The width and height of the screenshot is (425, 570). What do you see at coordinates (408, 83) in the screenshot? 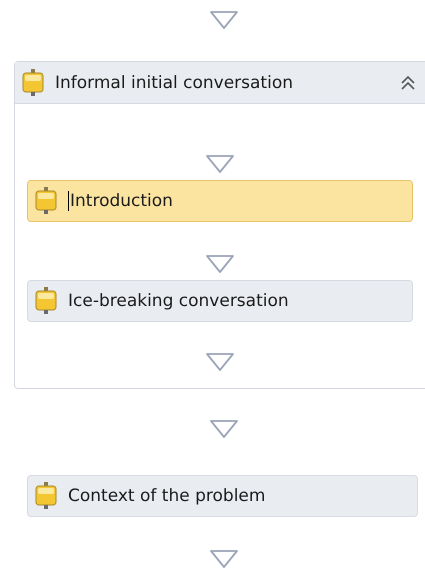
I see `collapse-icon` at bounding box center [408, 83].